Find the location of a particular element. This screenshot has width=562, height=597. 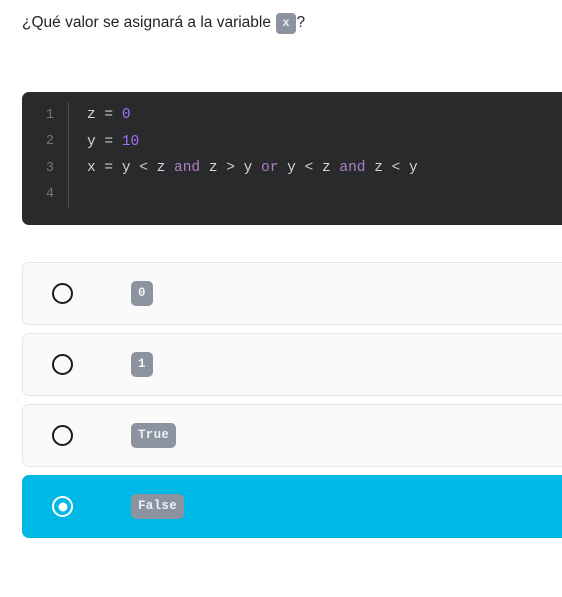

question-prefix: ¿Qué valor se asignará a la variable is located at coordinates (149, 22).